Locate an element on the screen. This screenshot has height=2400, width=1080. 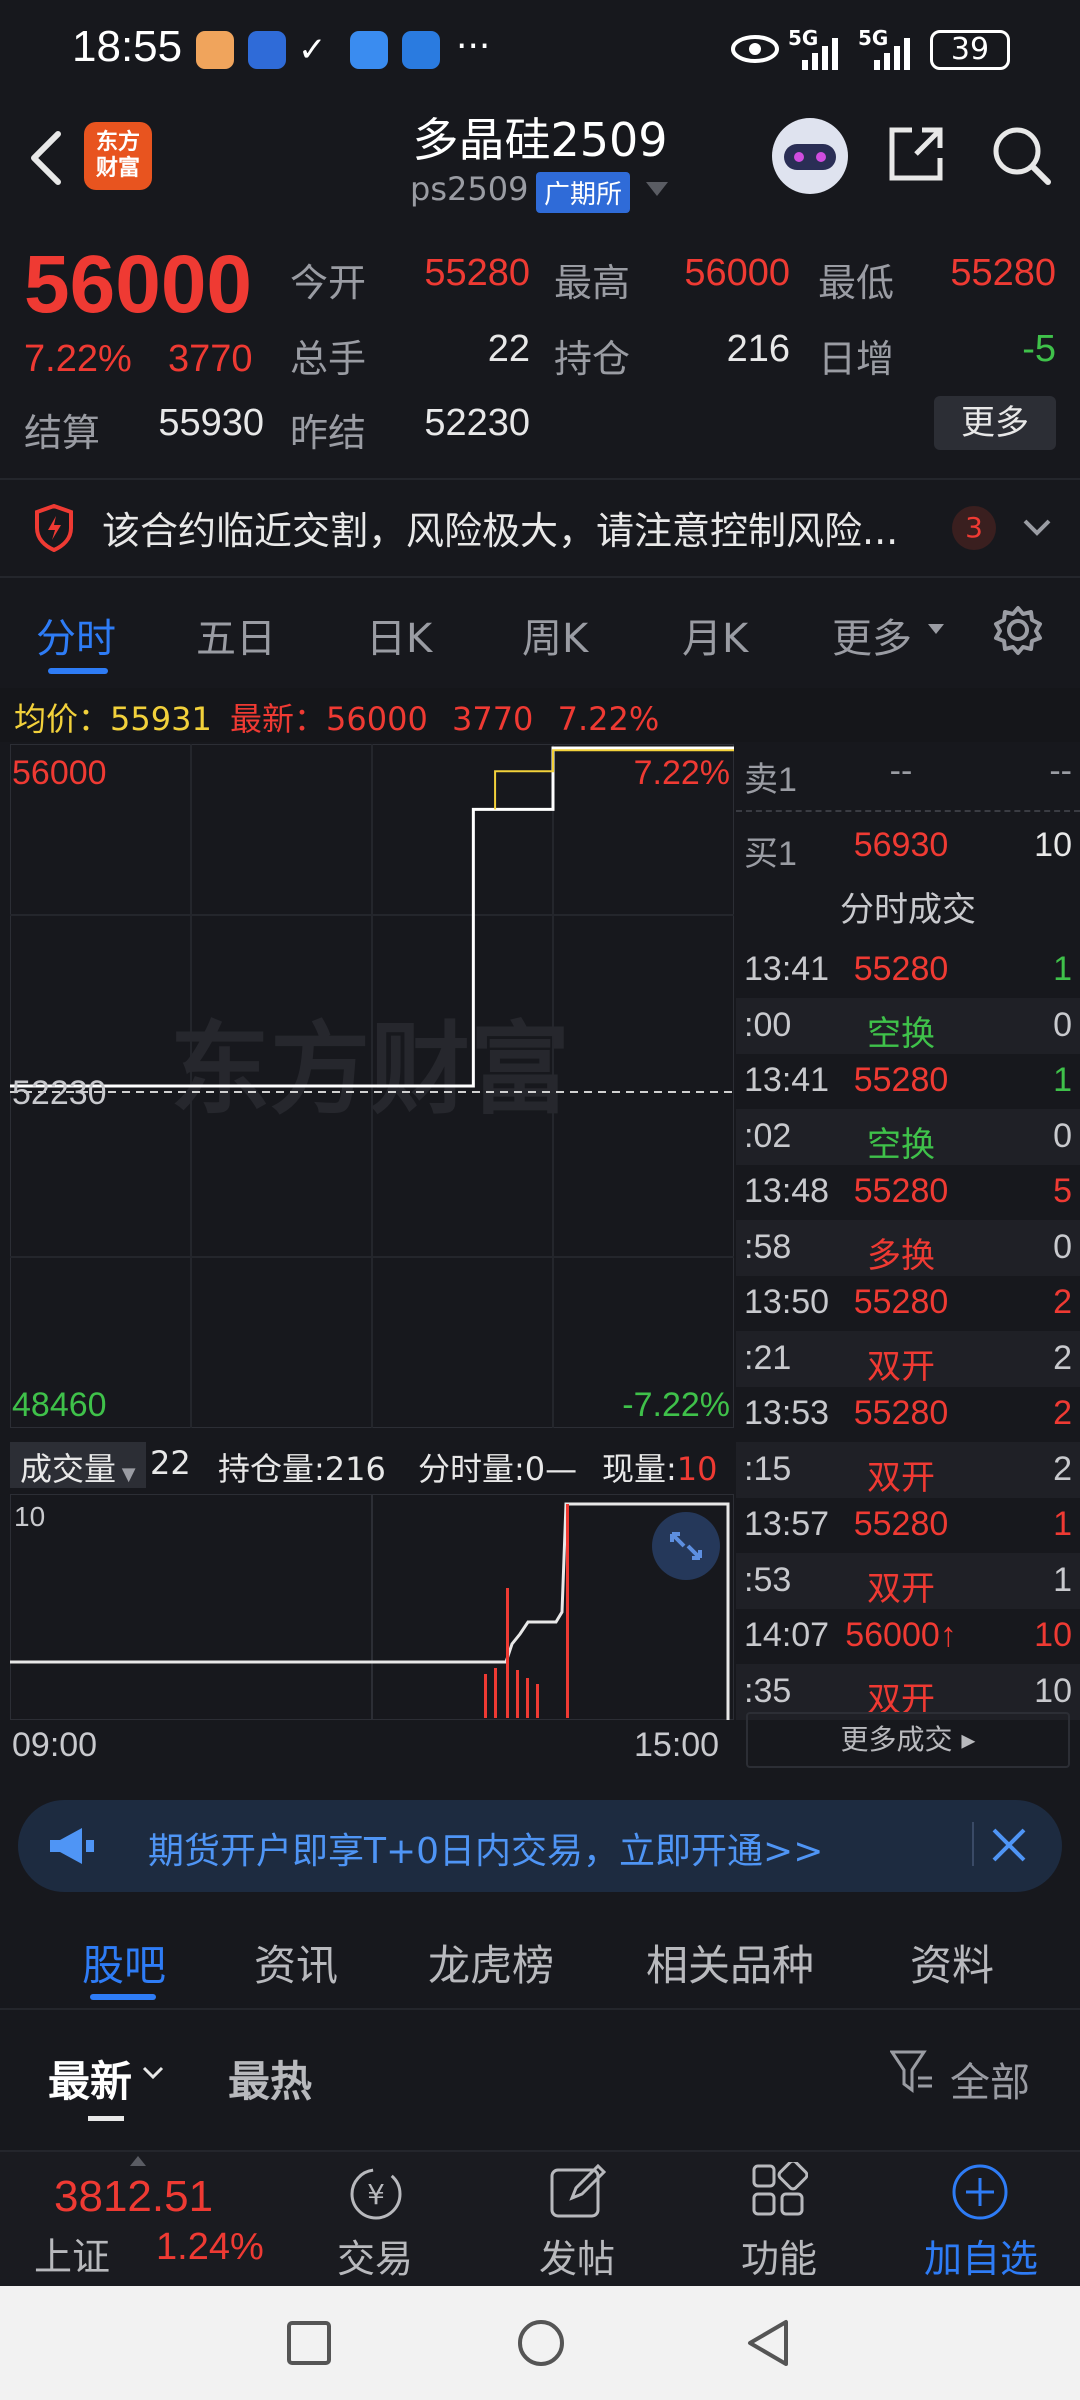
trade-row: :00 空换 0 is located at coordinates (908, 1025).